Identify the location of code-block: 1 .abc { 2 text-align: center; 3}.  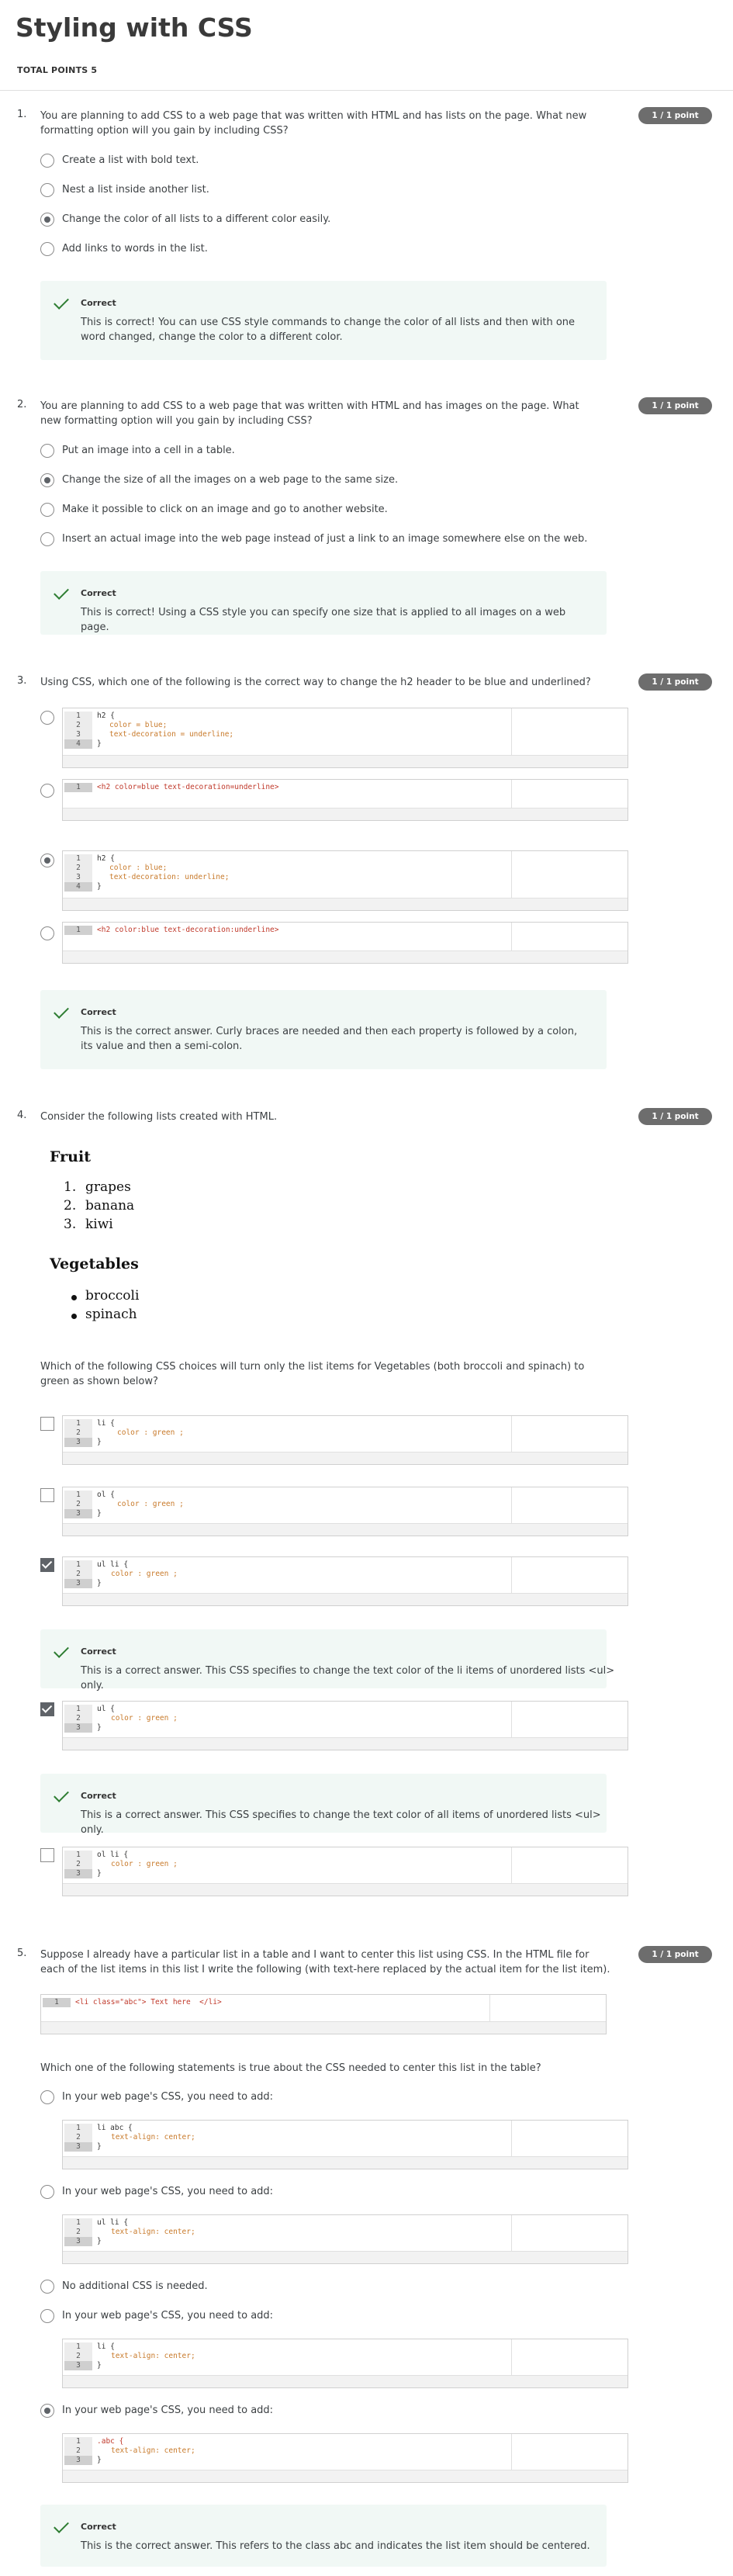
(345, 2458).